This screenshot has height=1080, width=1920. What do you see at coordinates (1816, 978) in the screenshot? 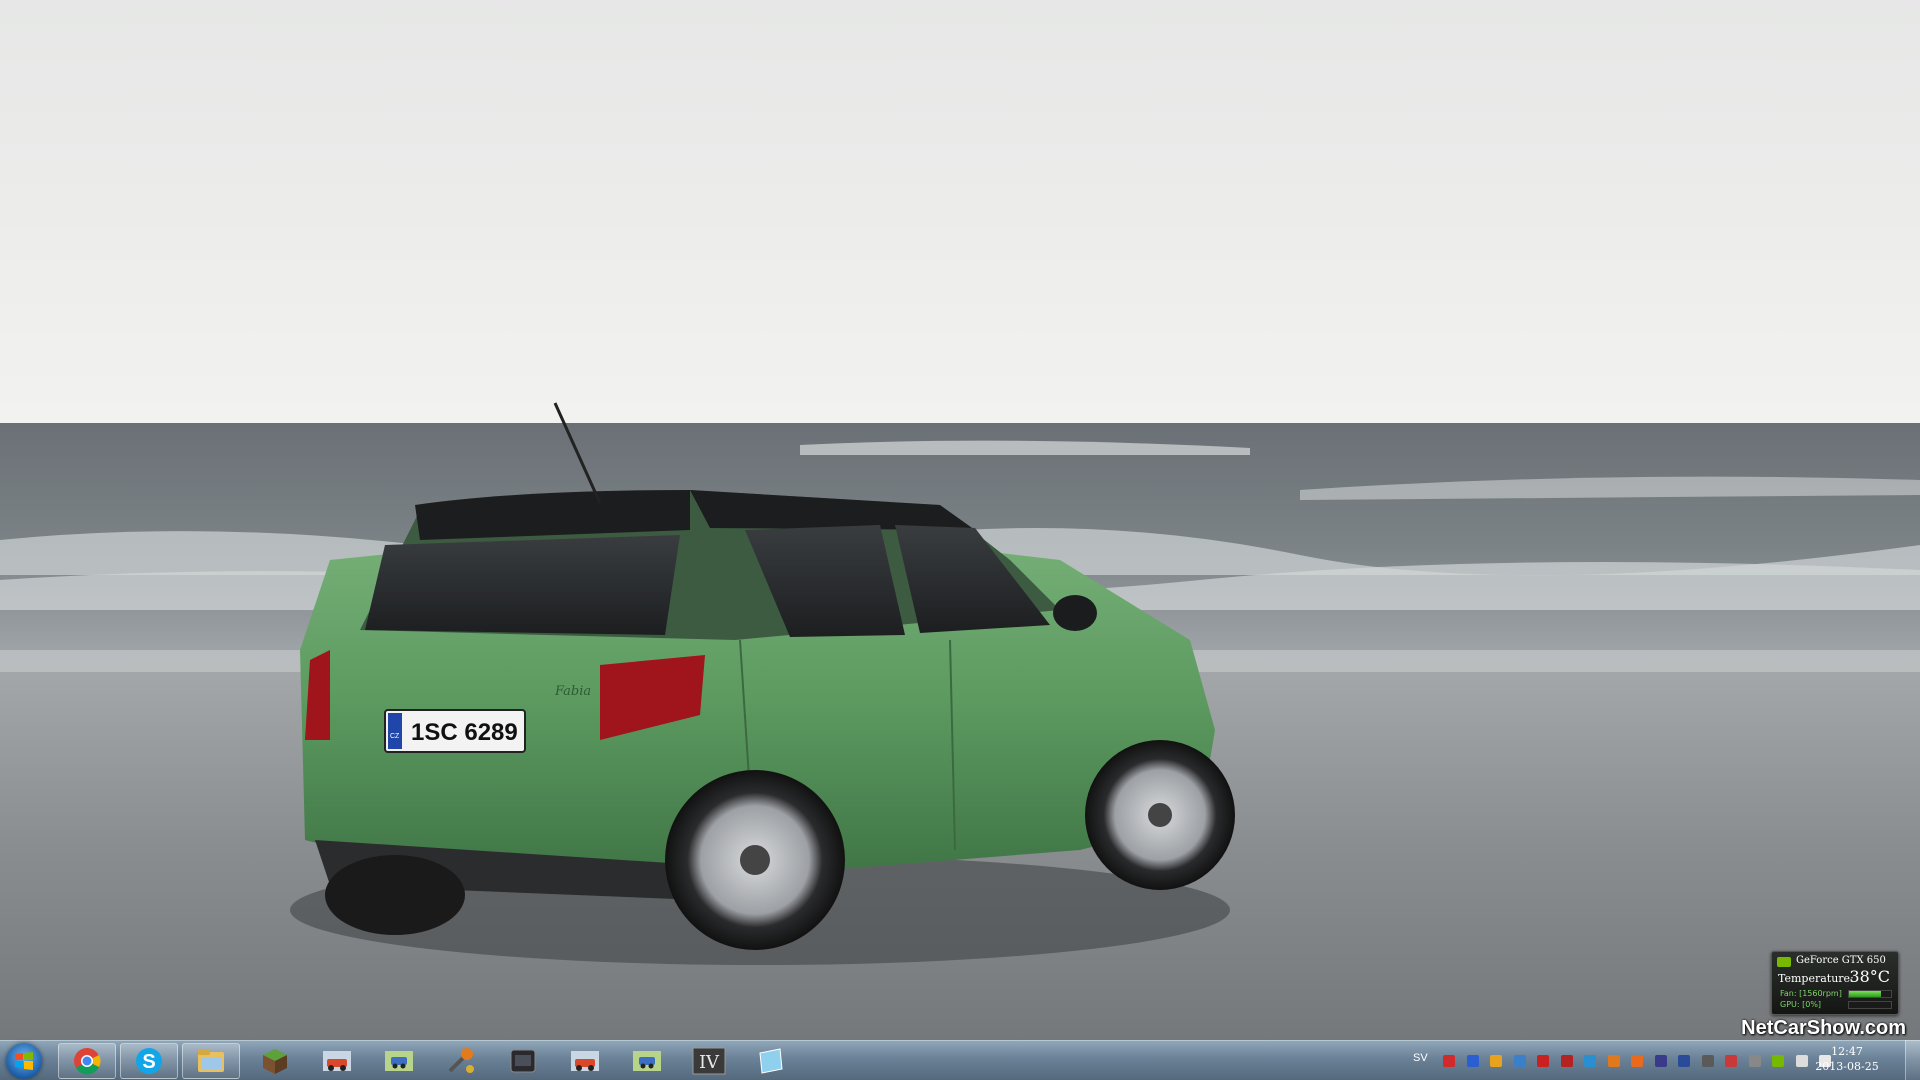
I see `temperature-label: Temperature:` at bounding box center [1816, 978].